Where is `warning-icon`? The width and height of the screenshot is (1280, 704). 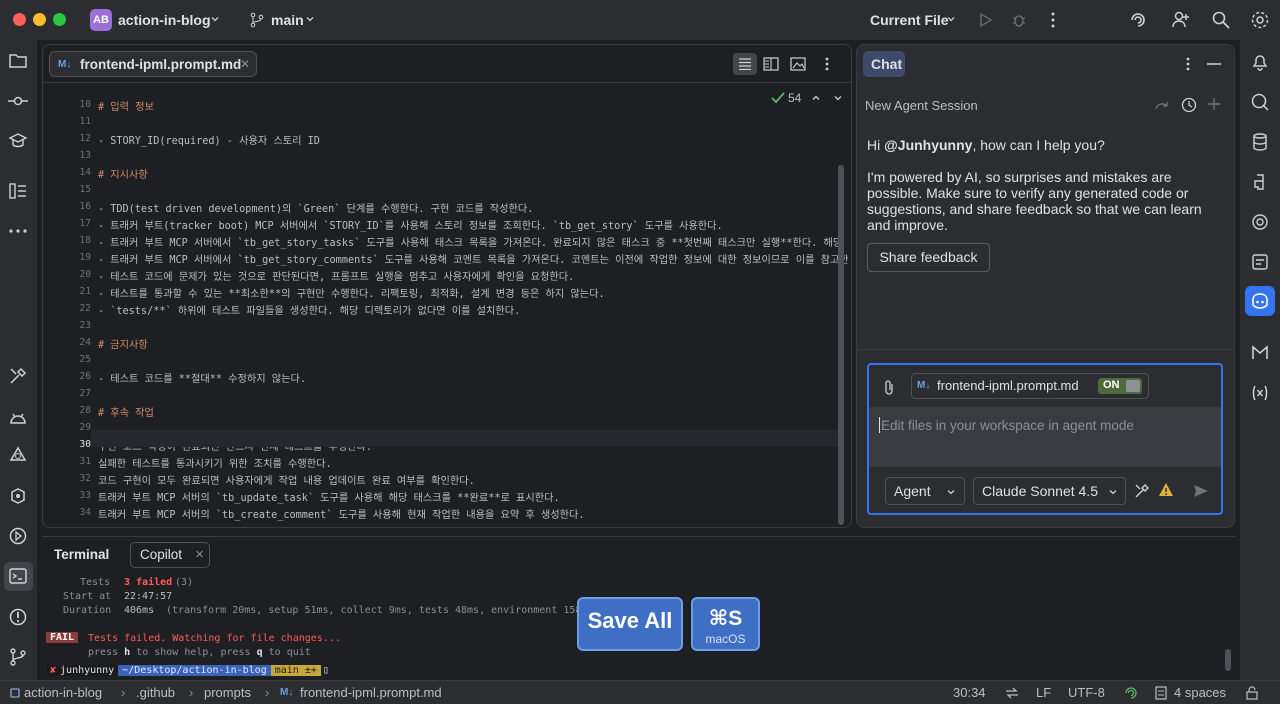 warning-icon is located at coordinates (1166, 490).